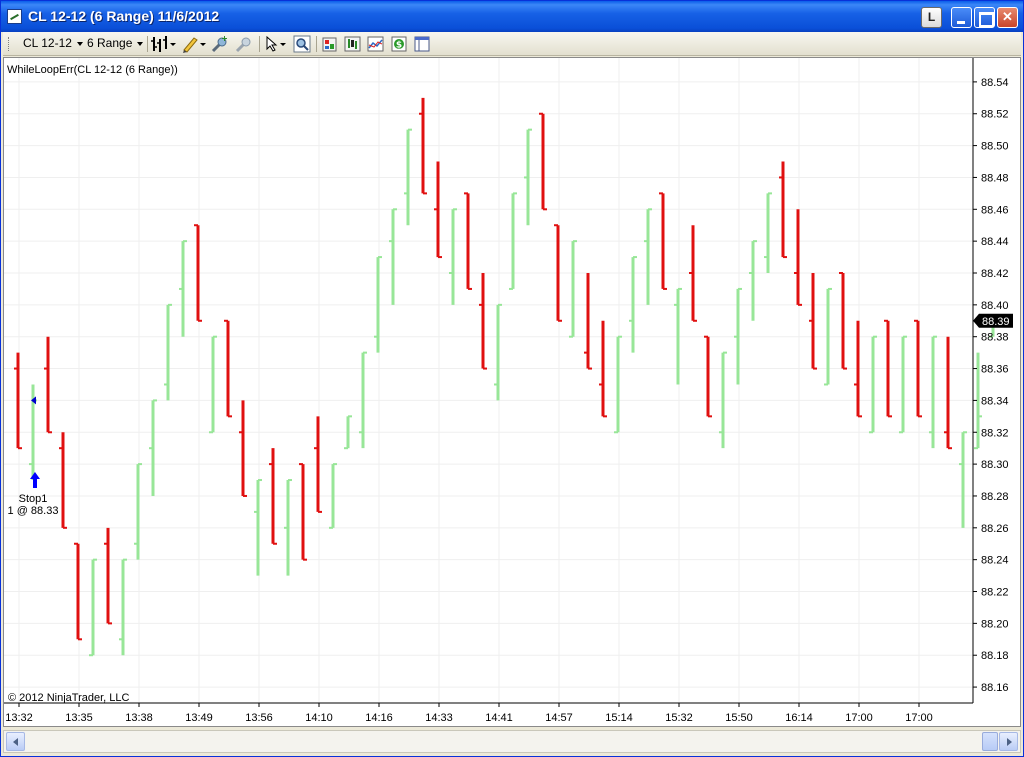  What do you see at coordinates (259, 718) in the screenshot?
I see `time-tick-label: 13:56` at bounding box center [259, 718].